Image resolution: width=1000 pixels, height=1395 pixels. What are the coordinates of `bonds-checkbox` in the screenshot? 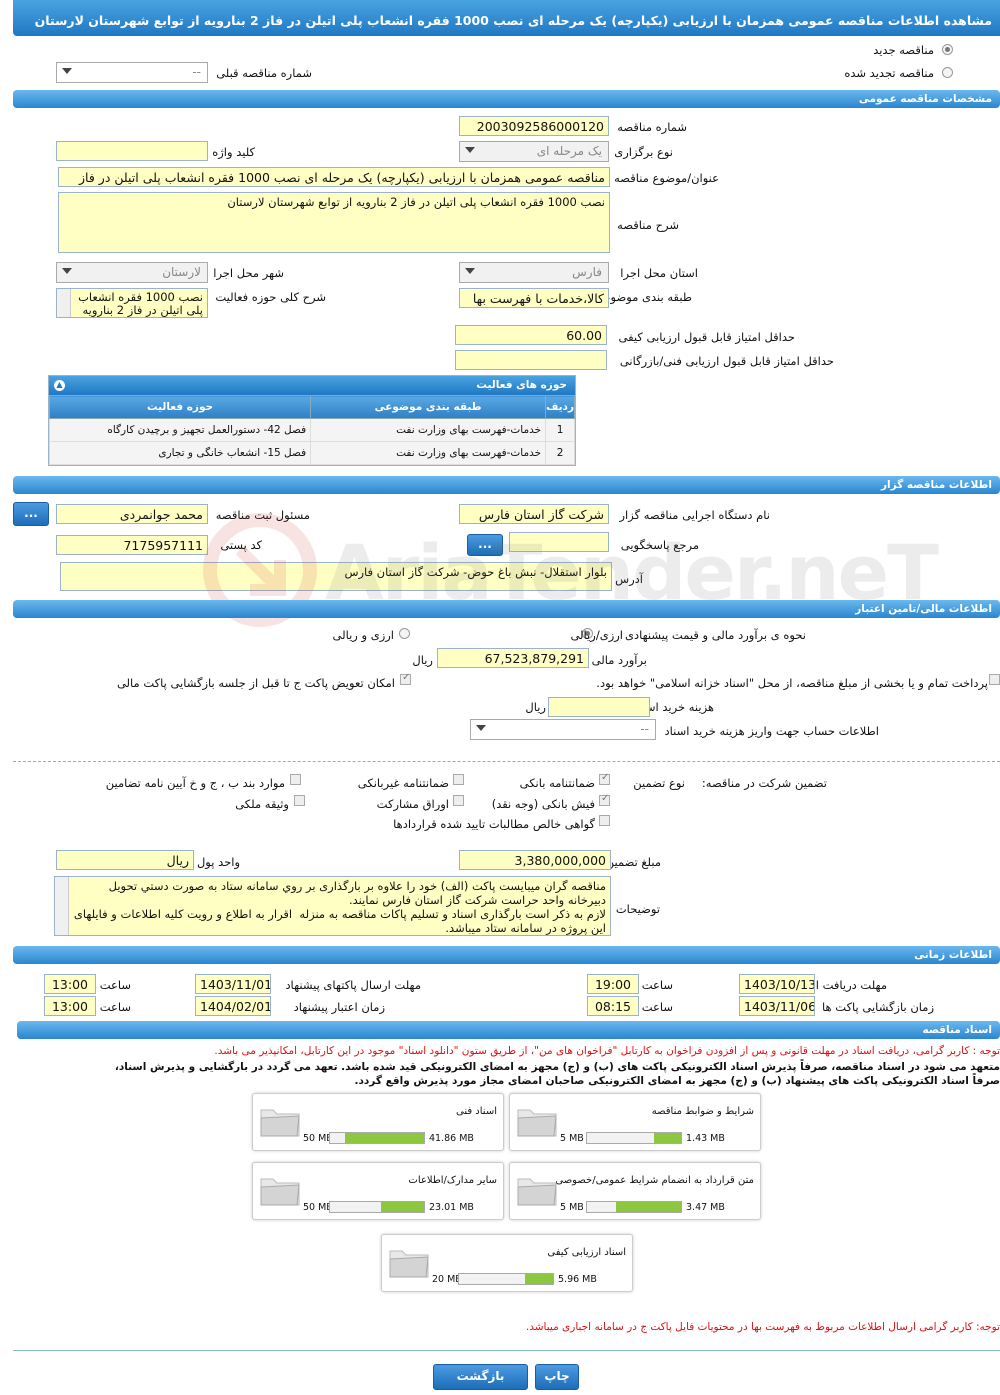 It's located at (458, 800).